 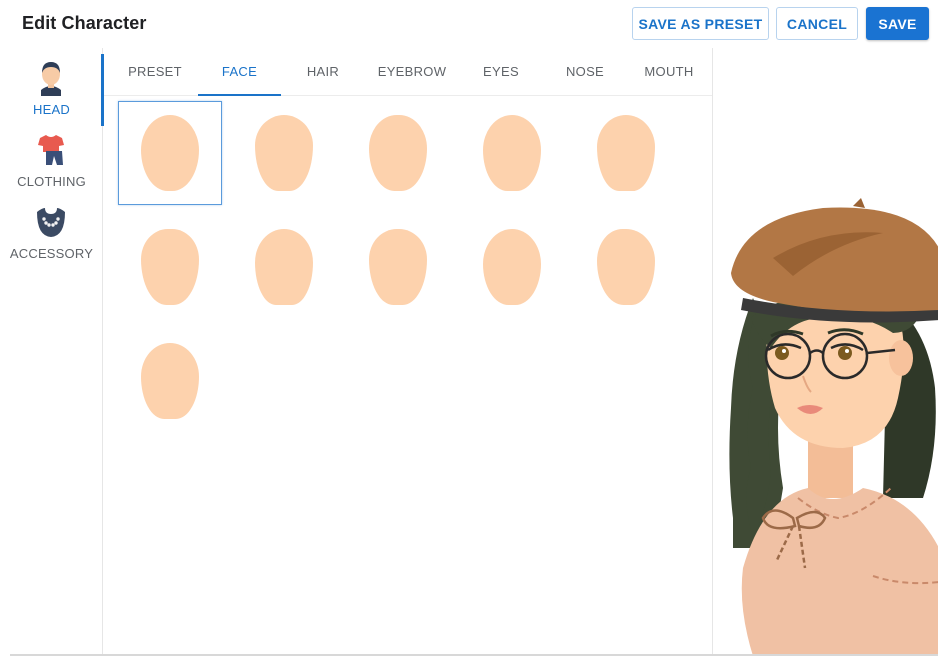 What do you see at coordinates (585, 71) in the screenshot?
I see `tab-nose: NOSE` at bounding box center [585, 71].